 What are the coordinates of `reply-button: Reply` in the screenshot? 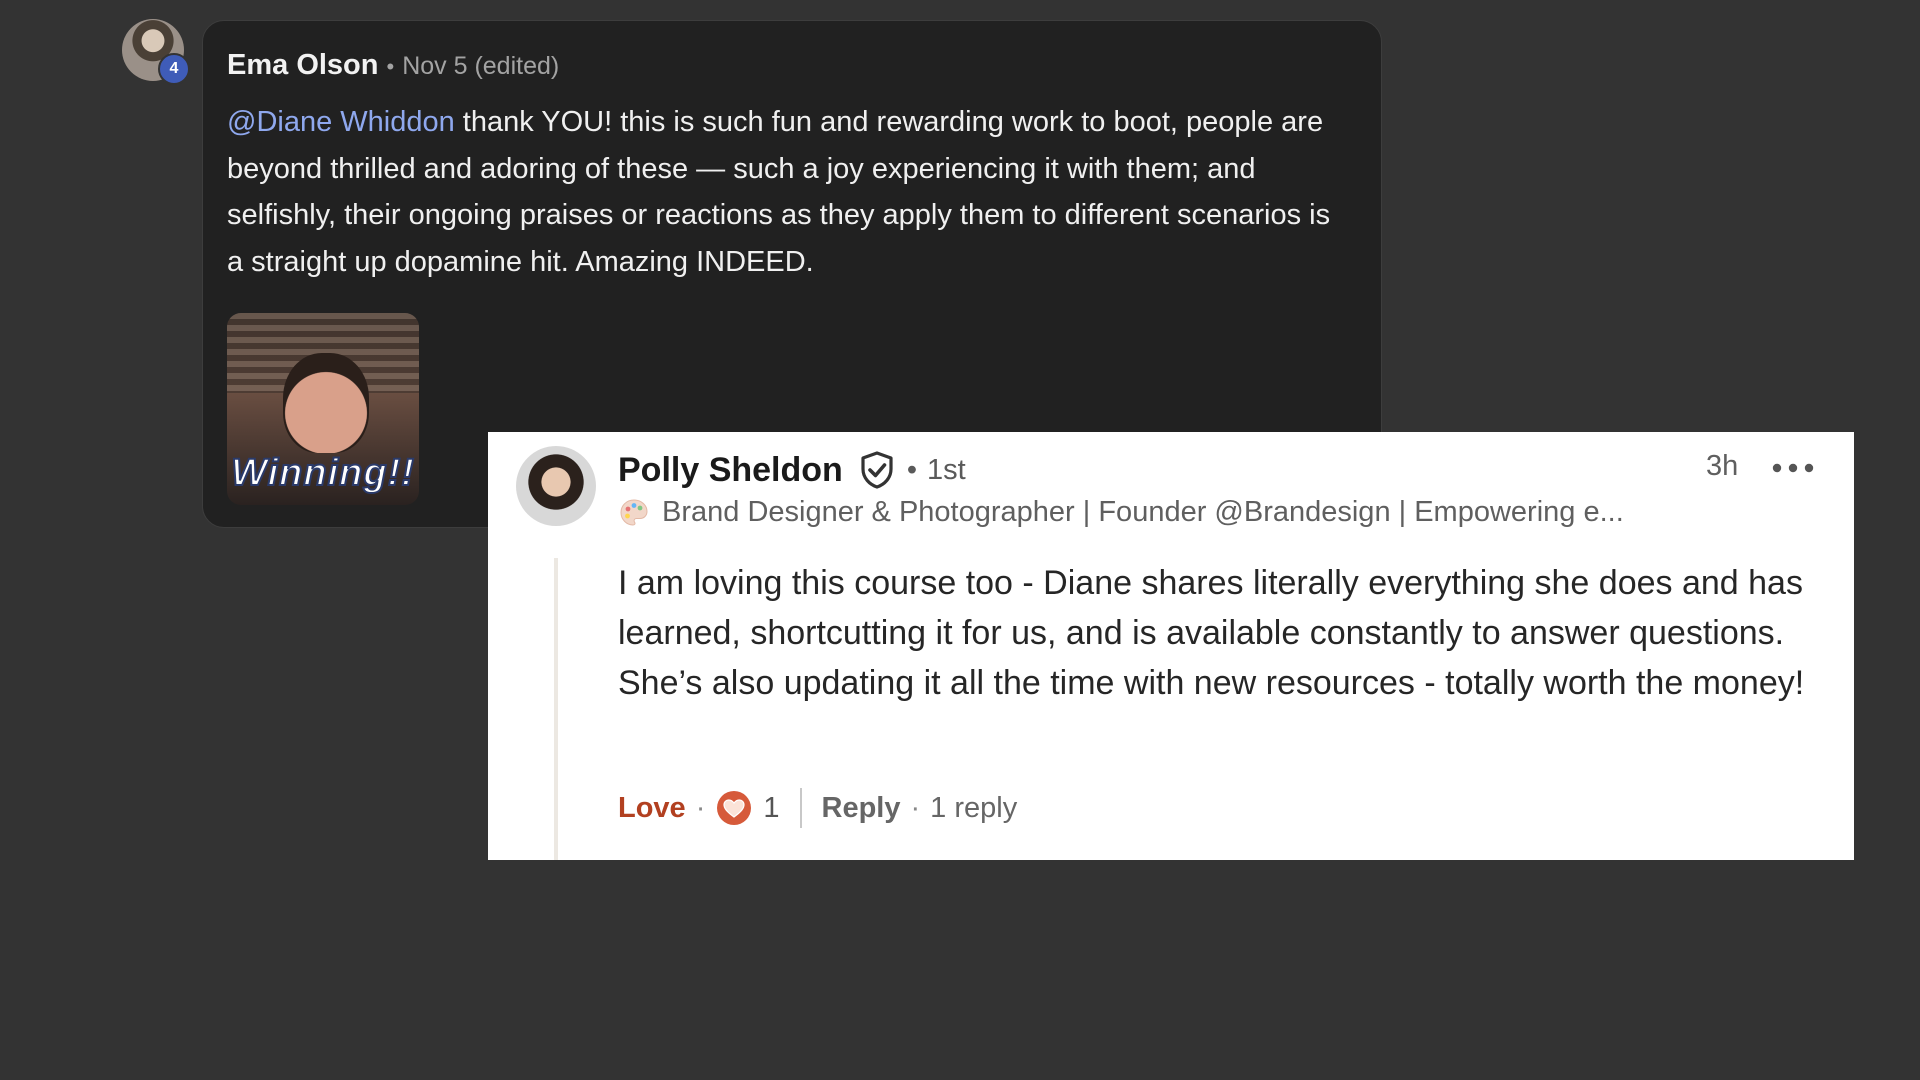 It's located at (861, 808).